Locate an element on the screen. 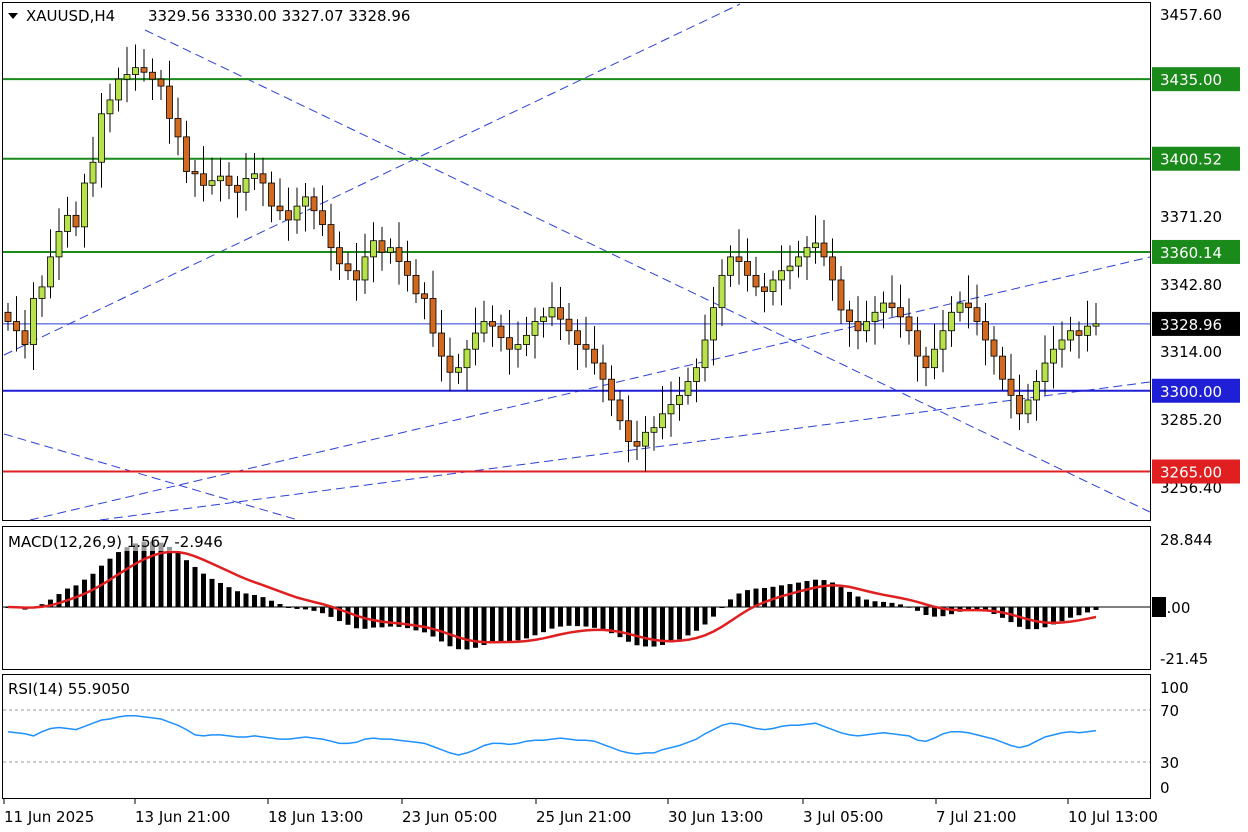 The width and height of the screenshot is (1248, 832). level-label: 3300.00 is located at coordinates (1191, 392).